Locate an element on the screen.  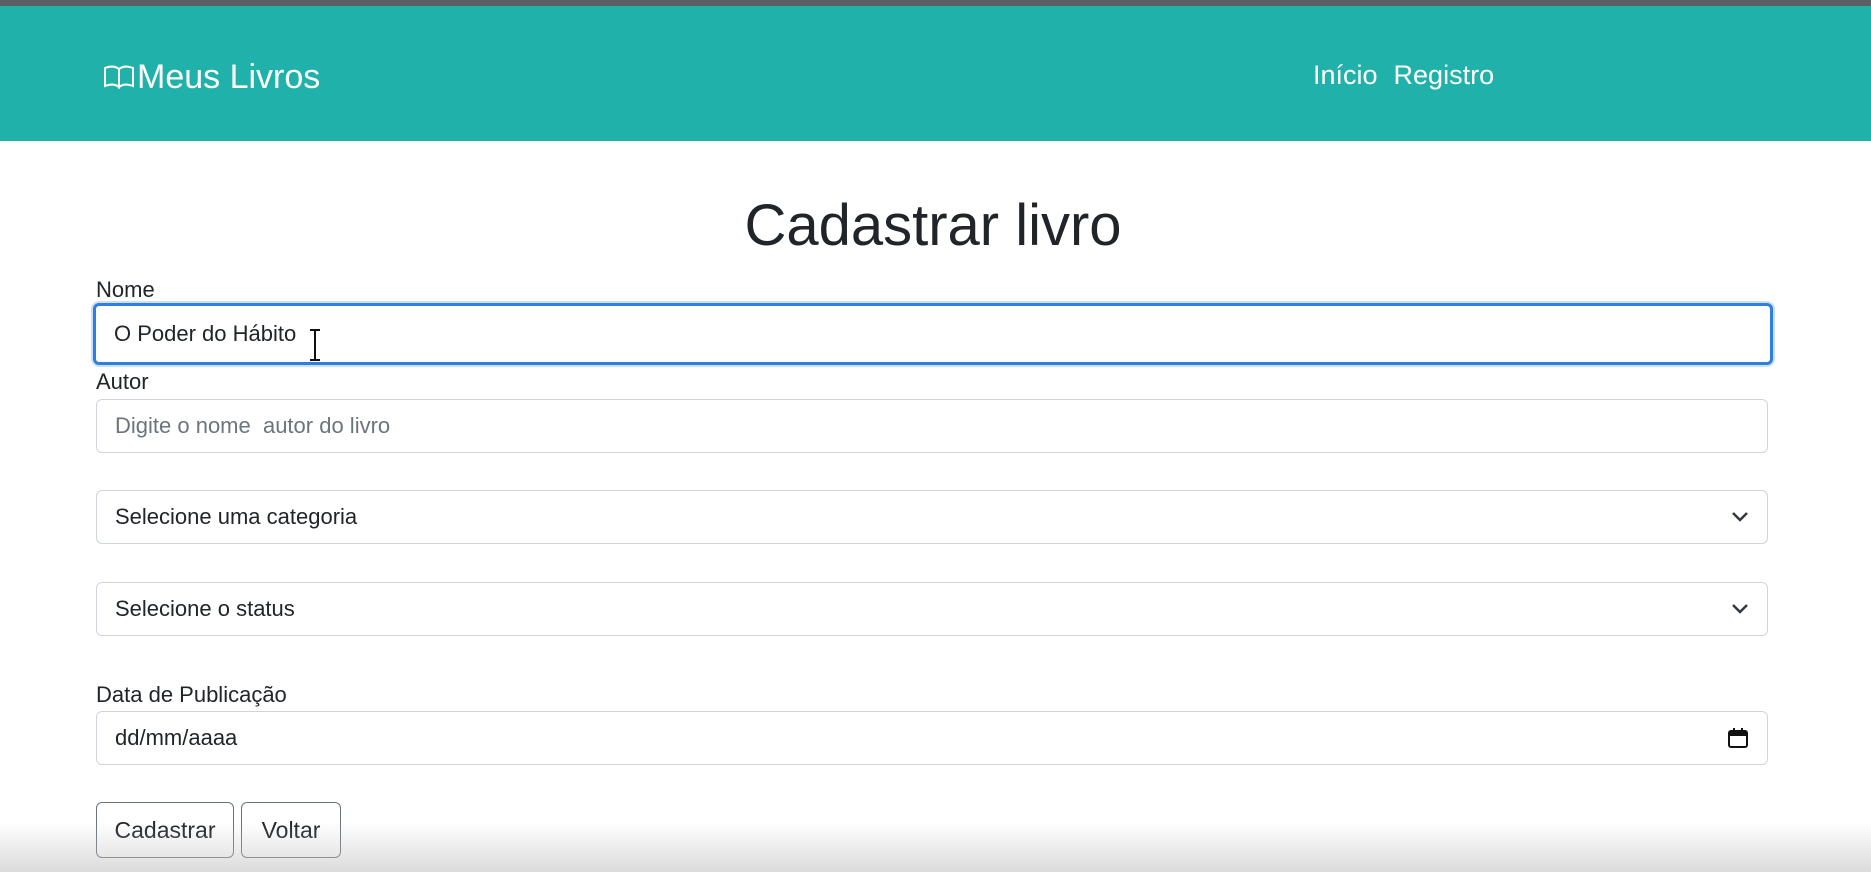
date-placeholder: dd/mm/aaaa is located at coordinates (176, 737).